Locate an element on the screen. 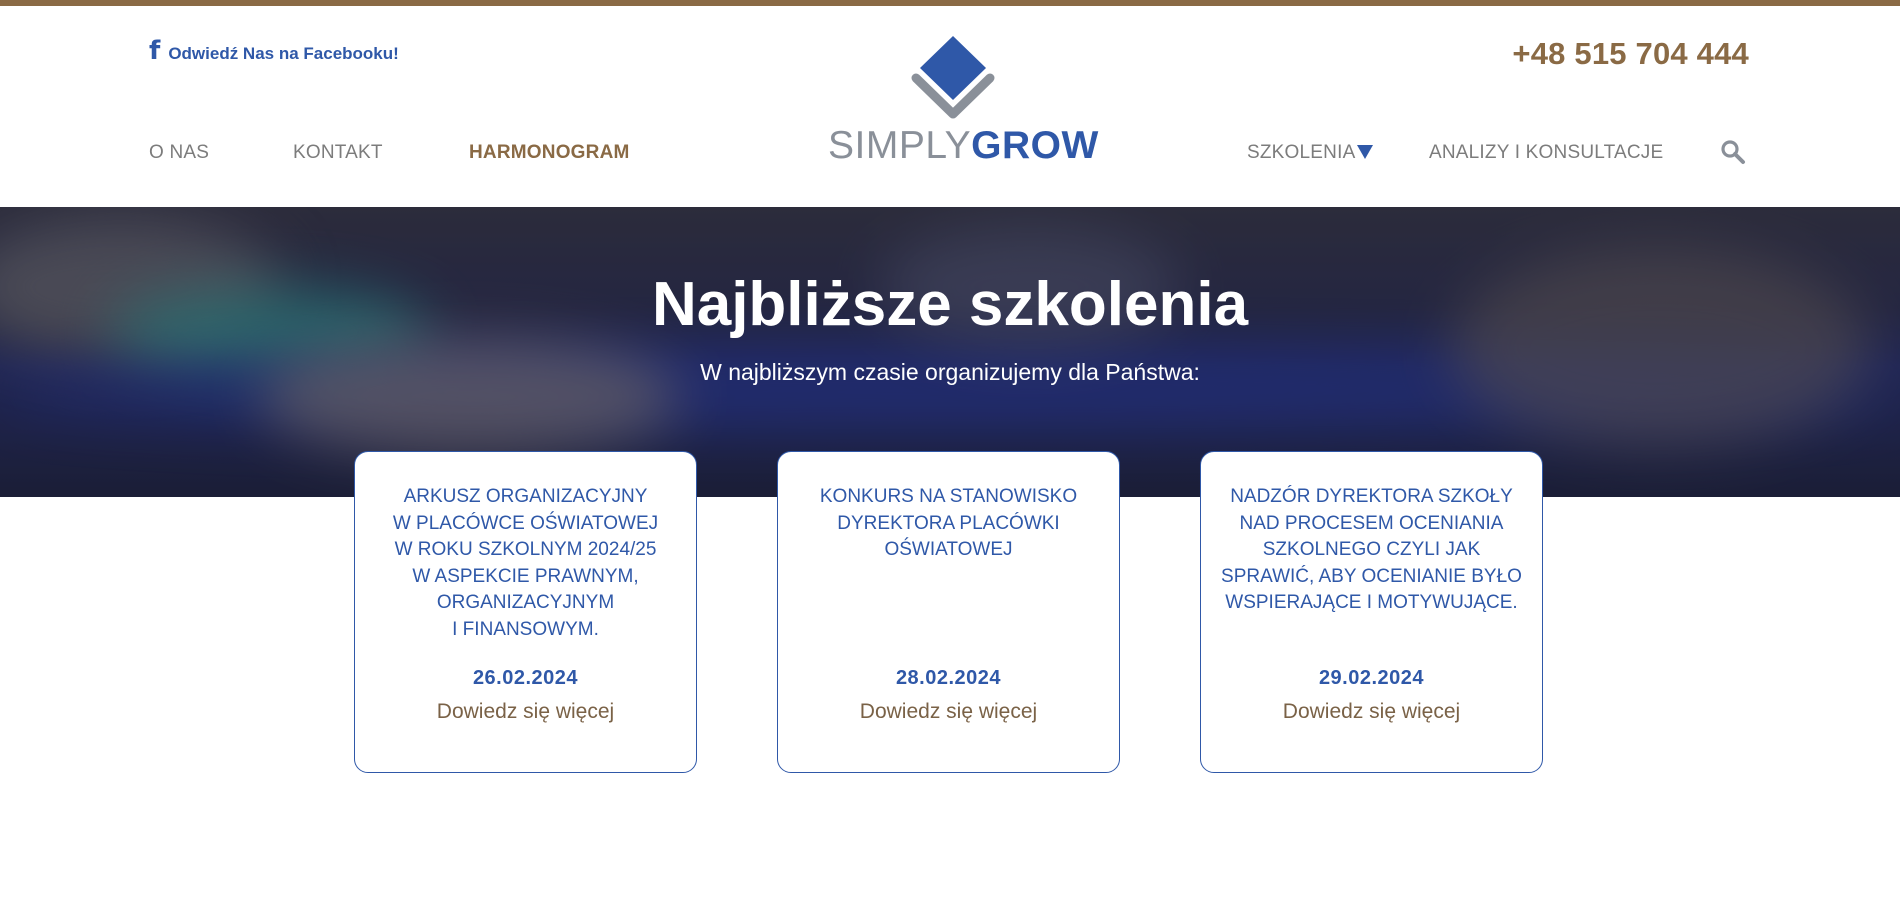 Image resolution: width=1900 pixels, height=909 pixels. nav-item-analizy-i-konsultacje: ANALIZY I KONSULTACJE is located at coordinates (1546, 153).